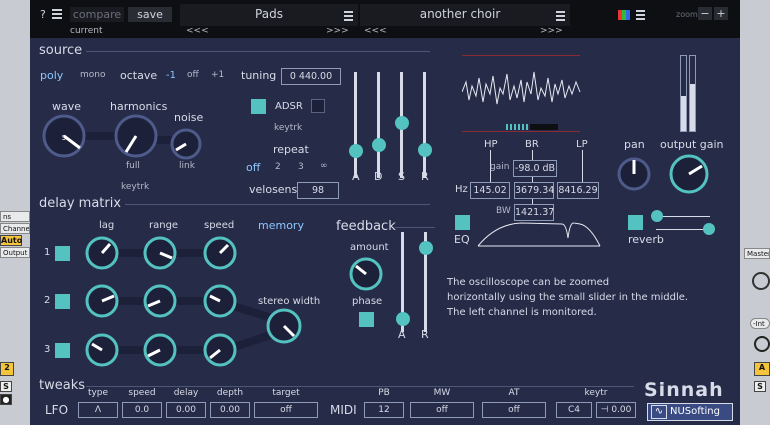  What do you see at coordinates (7, 369) in the screenshot?
I see `host-track-number: 2` at bounding box center [7, 369].